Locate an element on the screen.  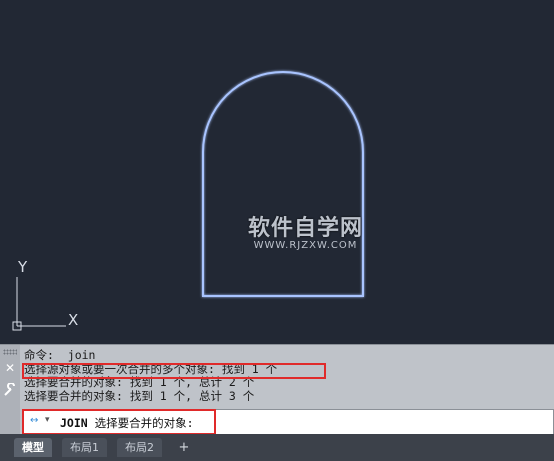
wrench-icon is located at coordinates (10, 389).